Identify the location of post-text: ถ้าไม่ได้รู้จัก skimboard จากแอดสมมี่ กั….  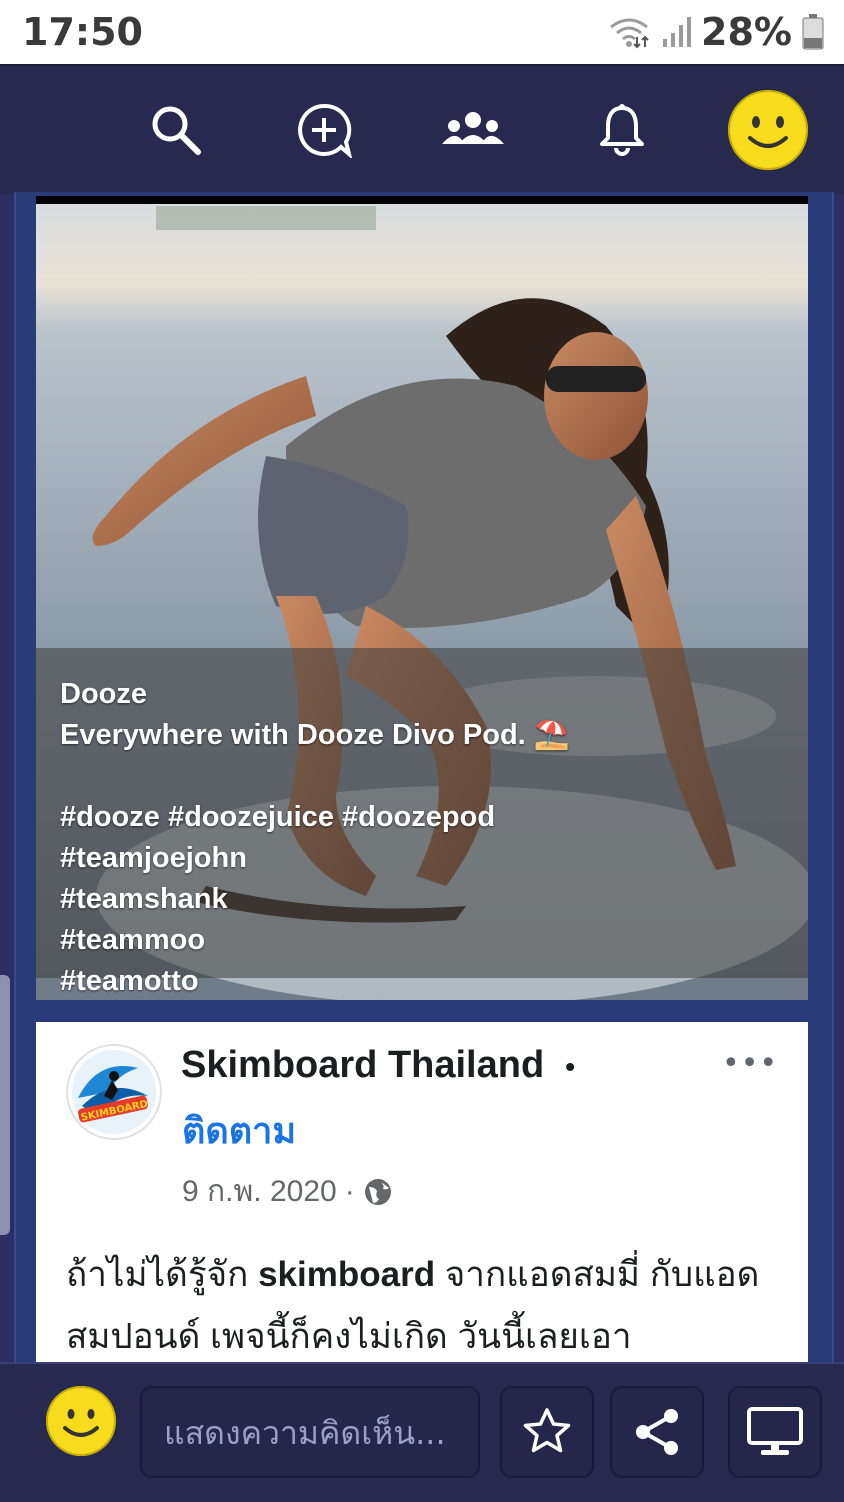
(426, 1303).